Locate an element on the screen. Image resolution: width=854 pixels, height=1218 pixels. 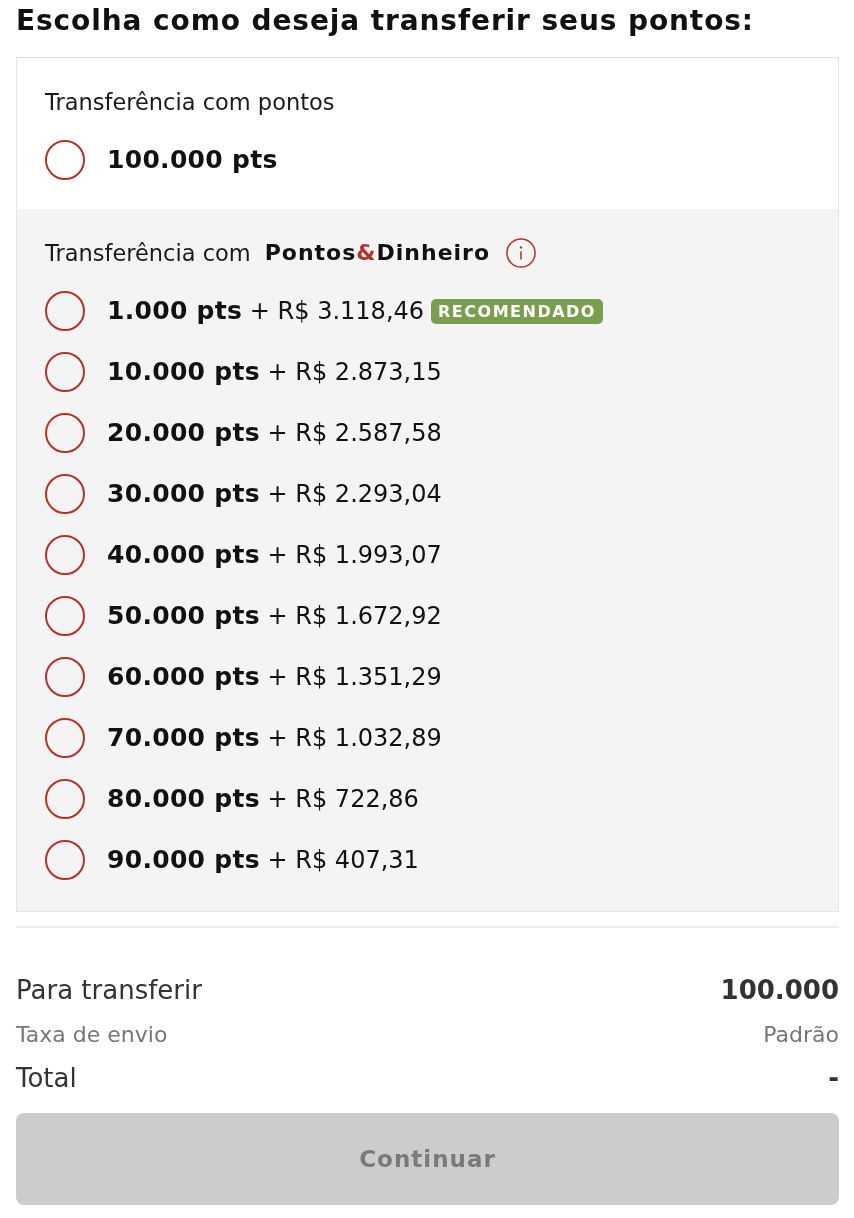
option-label: 100.000 pts is located at coordinates (192, 160).